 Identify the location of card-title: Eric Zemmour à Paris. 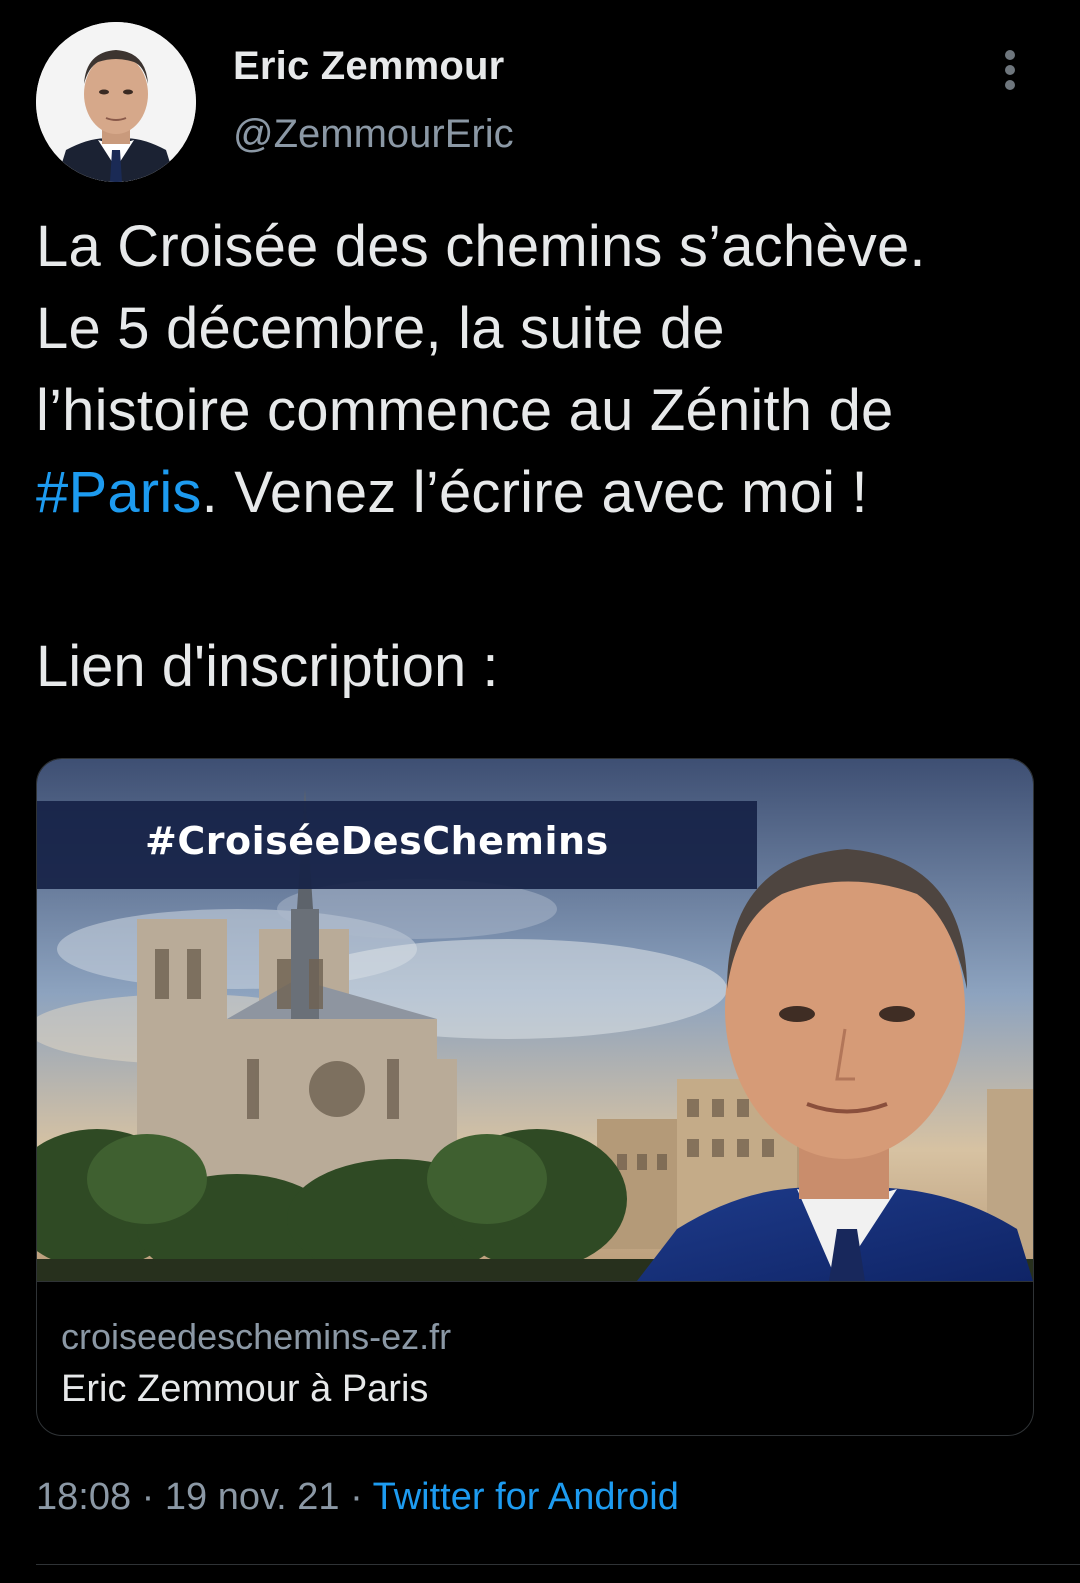
(245, 1389).